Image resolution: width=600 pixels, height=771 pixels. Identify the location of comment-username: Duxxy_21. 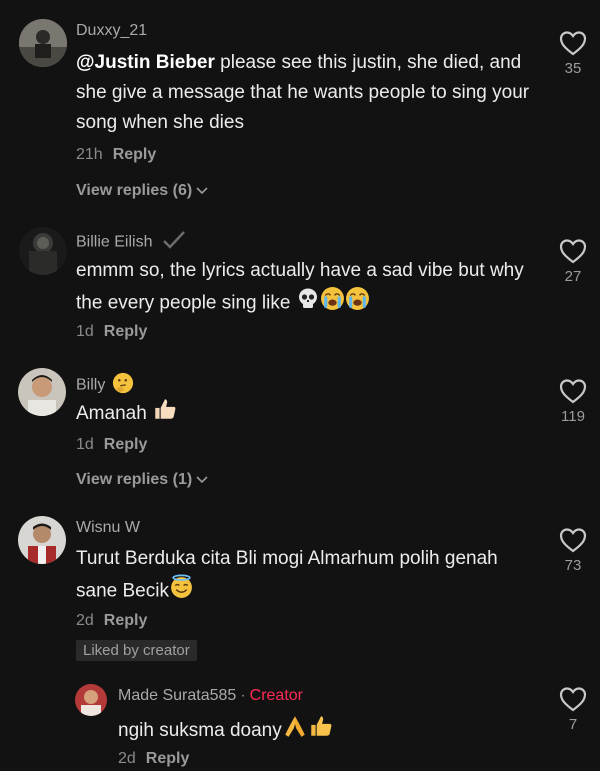
(111, 31).